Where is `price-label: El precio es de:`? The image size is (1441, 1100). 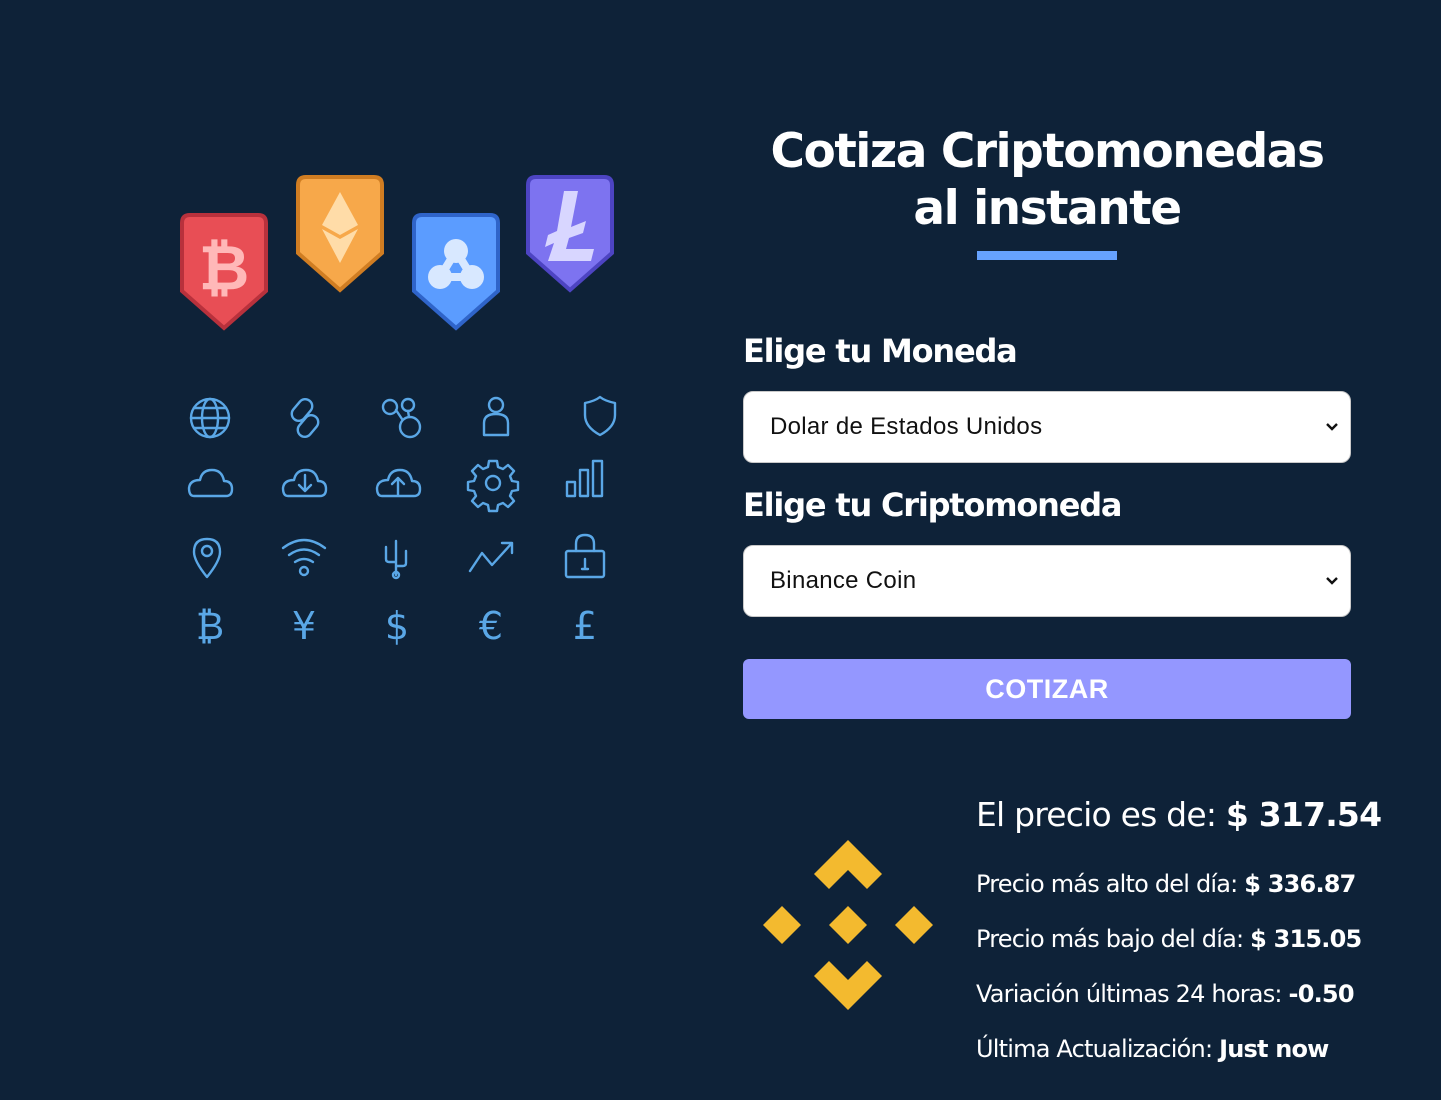
price-label: El precio es de: is located at coordinates (1096, 814).